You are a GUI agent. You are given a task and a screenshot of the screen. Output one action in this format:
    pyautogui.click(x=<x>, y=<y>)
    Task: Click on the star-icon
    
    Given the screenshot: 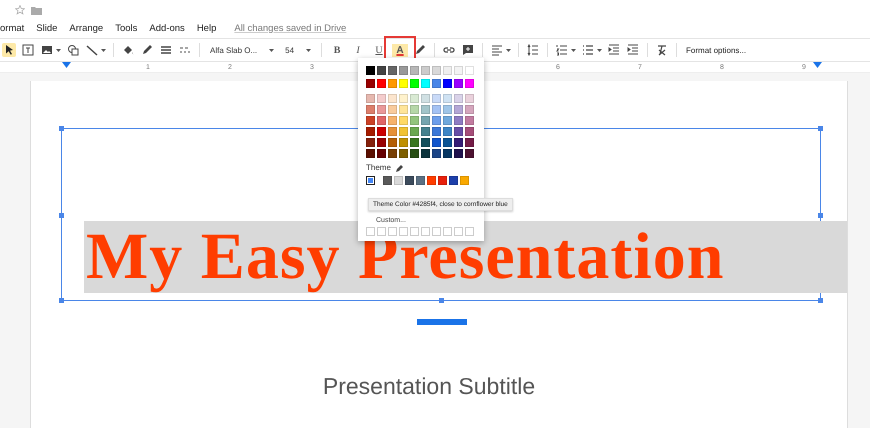 What is the action you would take?
    pyautogui.click(x=20, y=10)
    